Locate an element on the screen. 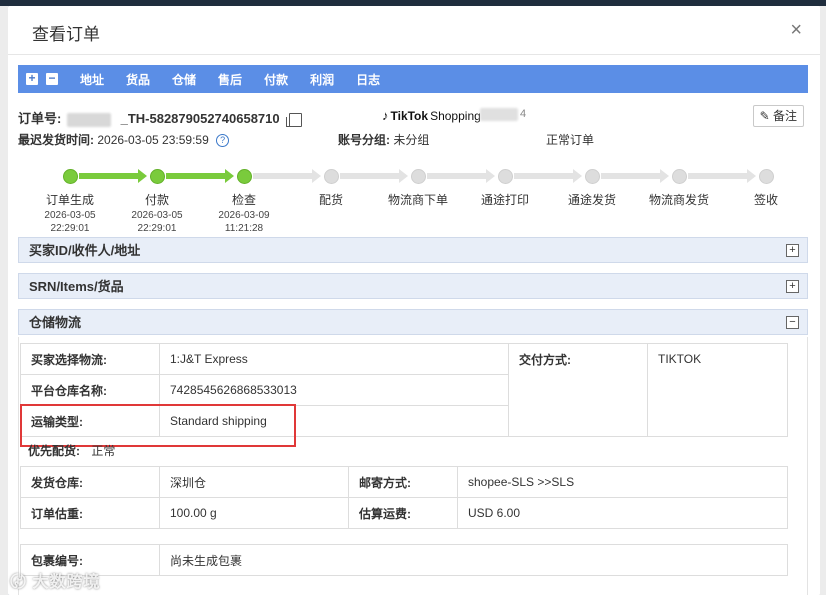 The height and width of the screenshot is (595, 826). dialog-header: 查看订单 × is located at coordinates (414, 30).